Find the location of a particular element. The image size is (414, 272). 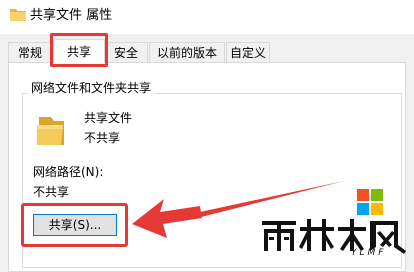

window-title: 共享文件 属性 is located at coordinates (71, 15).